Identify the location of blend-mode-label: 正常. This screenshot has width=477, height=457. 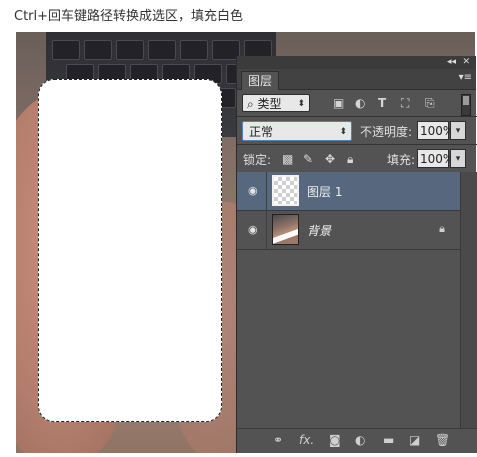
(261, 132).